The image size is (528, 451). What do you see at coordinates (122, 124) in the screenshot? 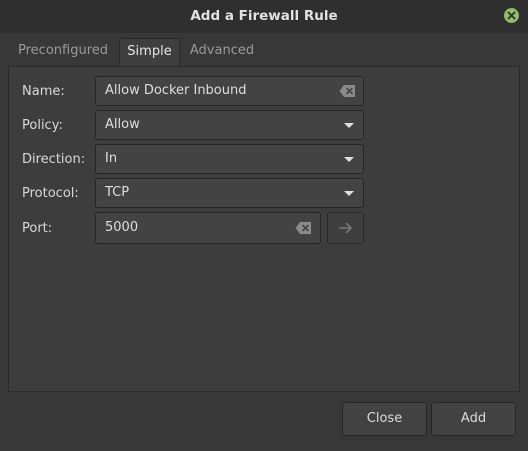
I see `policy-select-value: Allow` at bounding box center [122, 124].